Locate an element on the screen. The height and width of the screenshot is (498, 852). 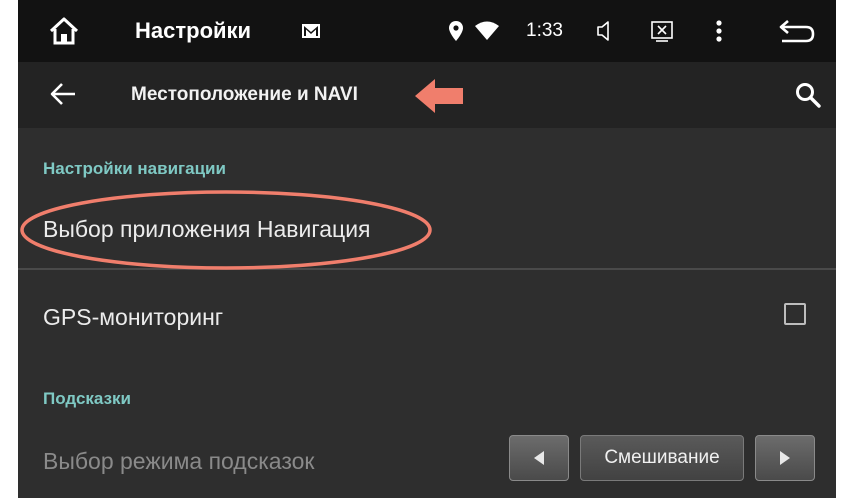
section-header-hints: Подсказки is located at coordinates (87, 398).